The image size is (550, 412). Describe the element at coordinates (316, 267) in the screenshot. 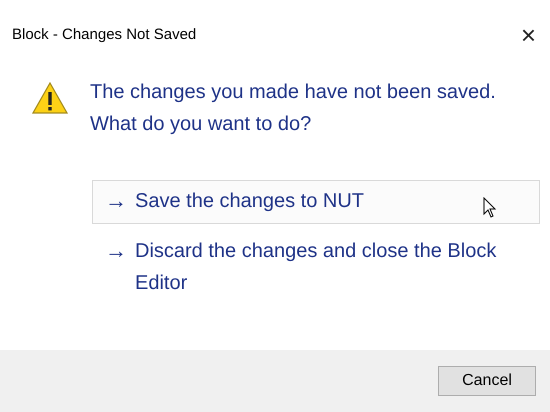

I see `command-link: → Discard the changes and close the Block Editor` at that location.